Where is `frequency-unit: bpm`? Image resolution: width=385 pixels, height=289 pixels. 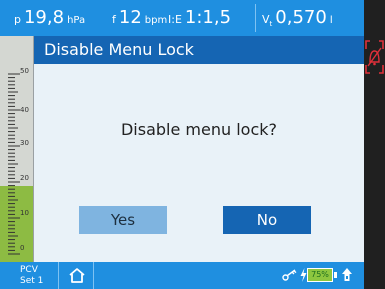
frequency-unit: bpm is located at coordinates (156, 20).